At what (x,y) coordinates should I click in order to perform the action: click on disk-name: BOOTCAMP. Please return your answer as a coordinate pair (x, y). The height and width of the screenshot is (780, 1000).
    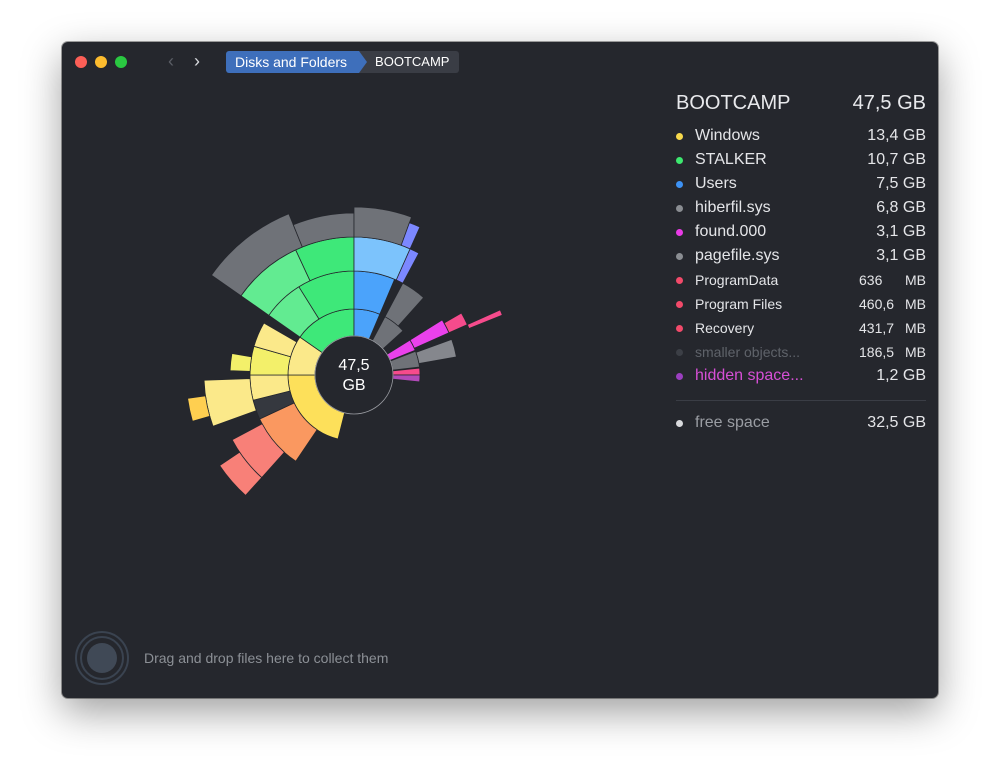
    Looking at the image, I should click on (733, 103).